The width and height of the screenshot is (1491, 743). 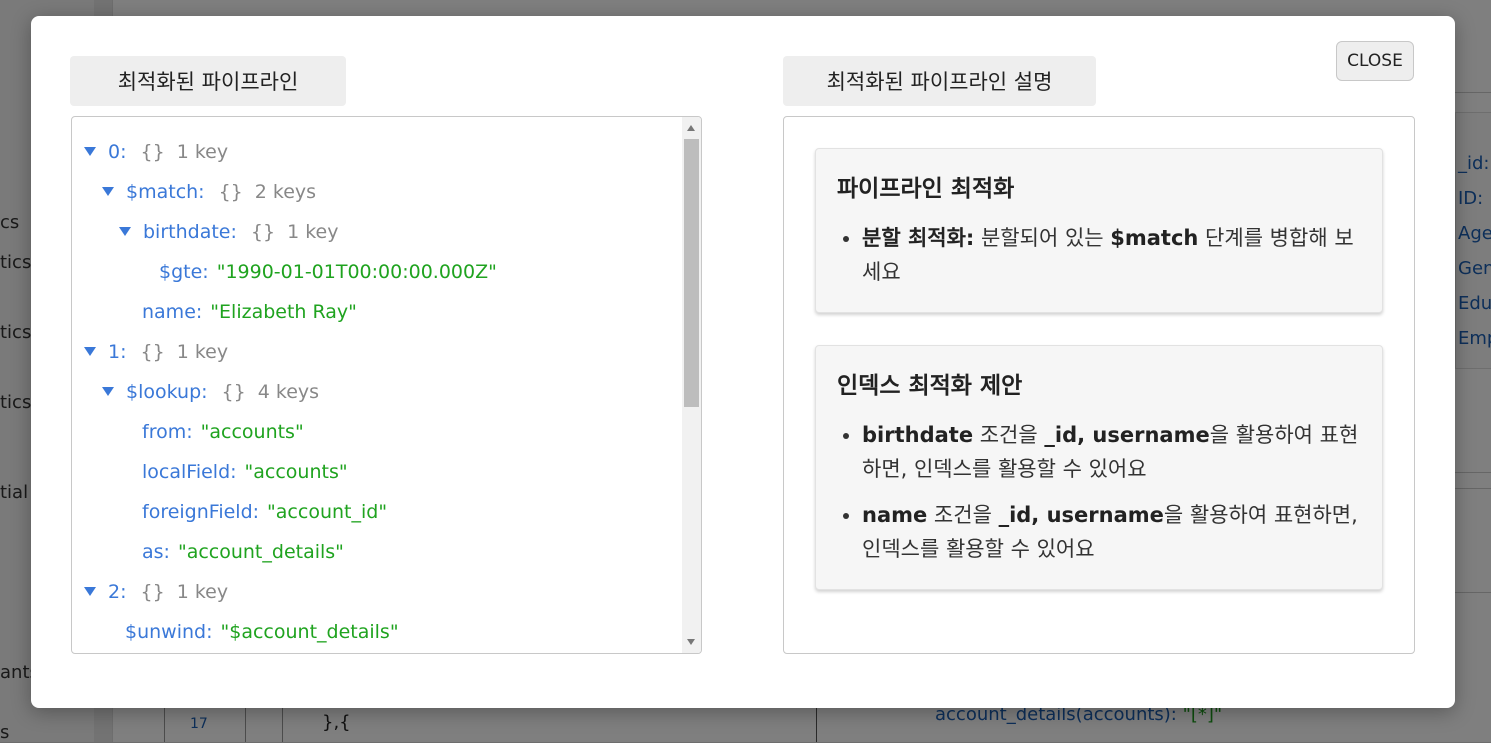 I want to click on vertical-scrollbar, so click(x=691, y=385).